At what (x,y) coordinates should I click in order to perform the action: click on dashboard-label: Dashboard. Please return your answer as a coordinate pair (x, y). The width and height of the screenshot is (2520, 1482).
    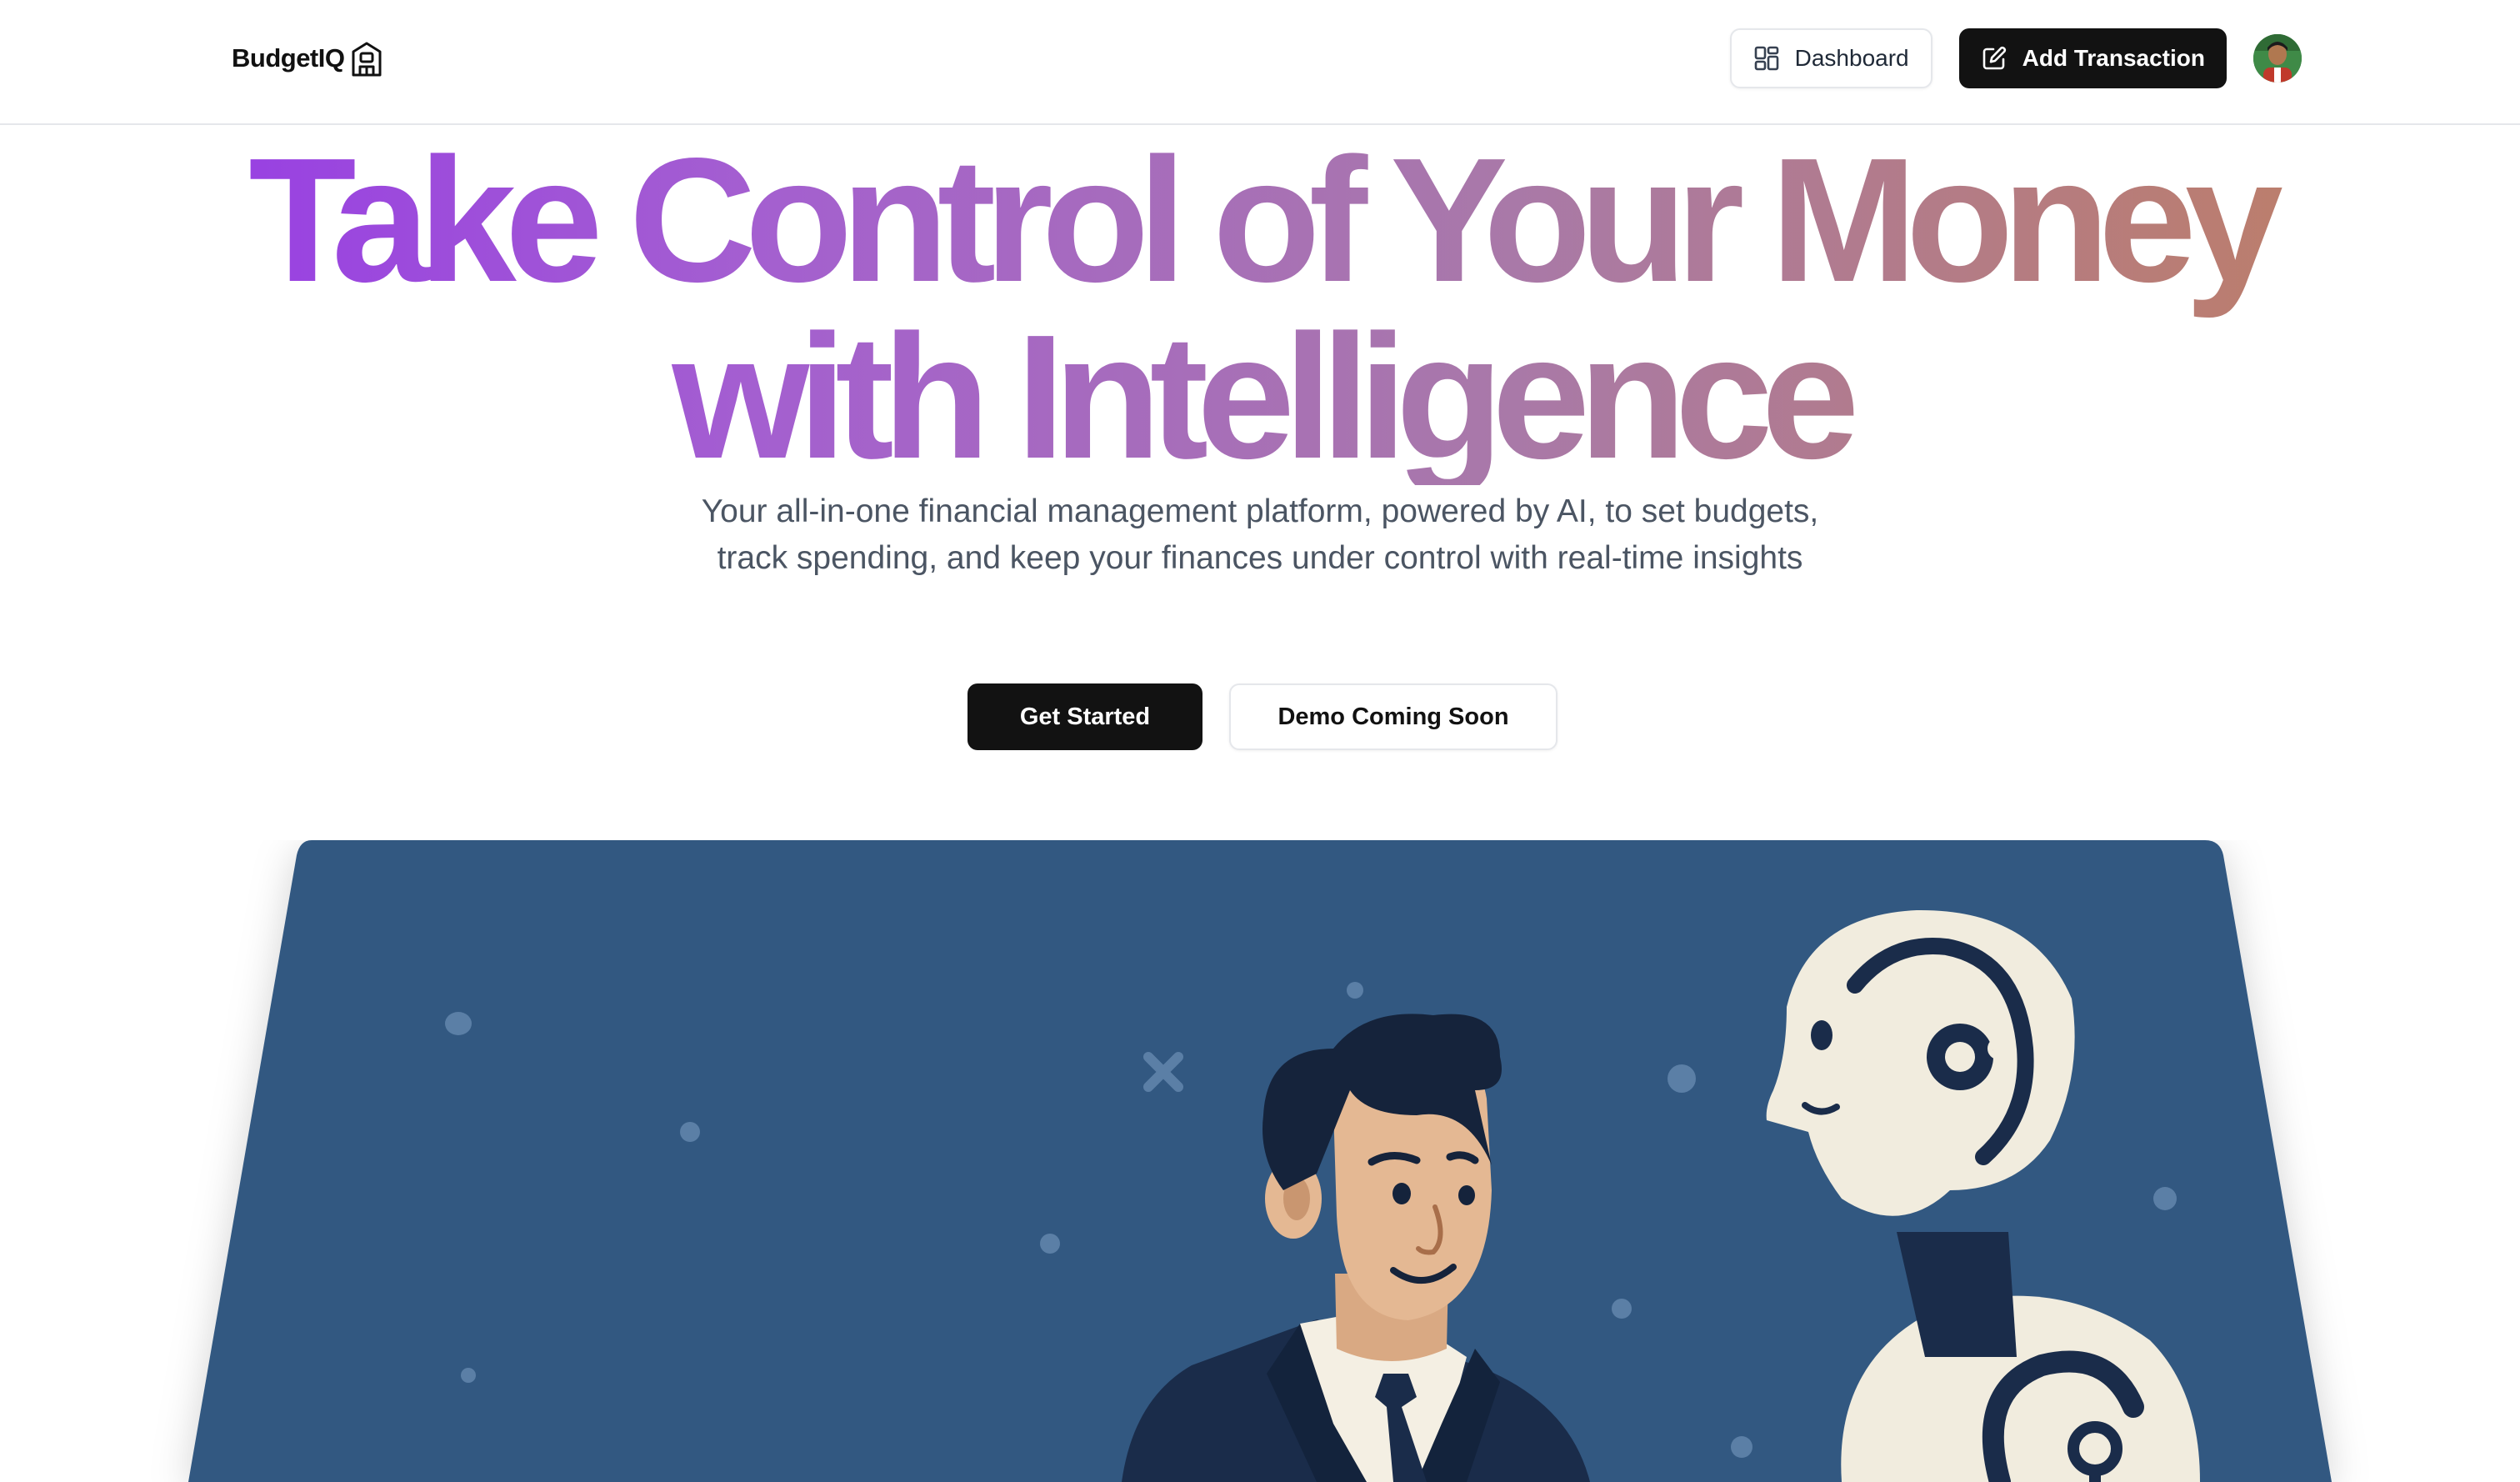
    Looking at the image, I should click on (1851, 58).